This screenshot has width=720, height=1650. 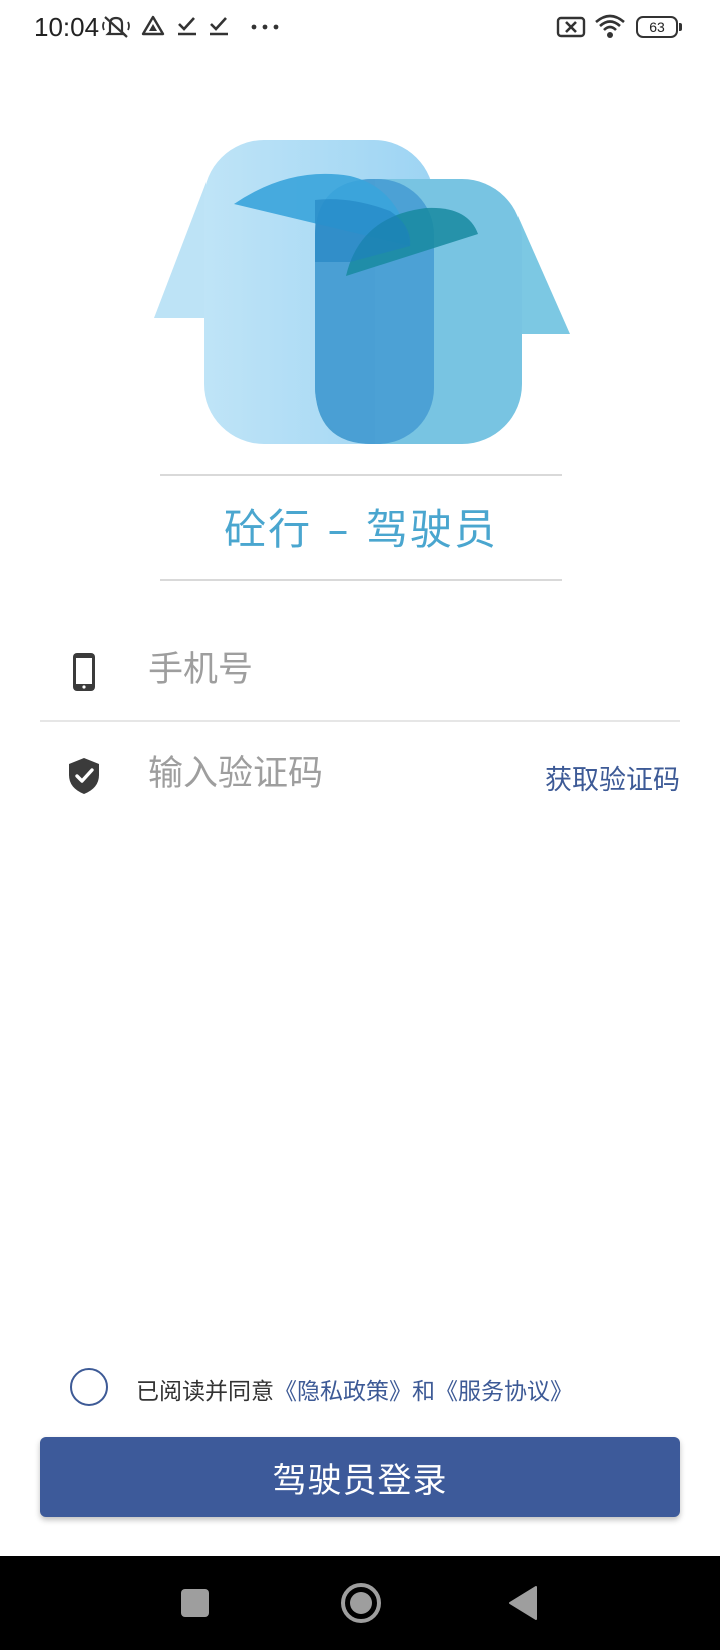 What do you see at coordinates (361, 475) in the screenshot?
I see `title-divider-top` at bounding box center [361, 475].